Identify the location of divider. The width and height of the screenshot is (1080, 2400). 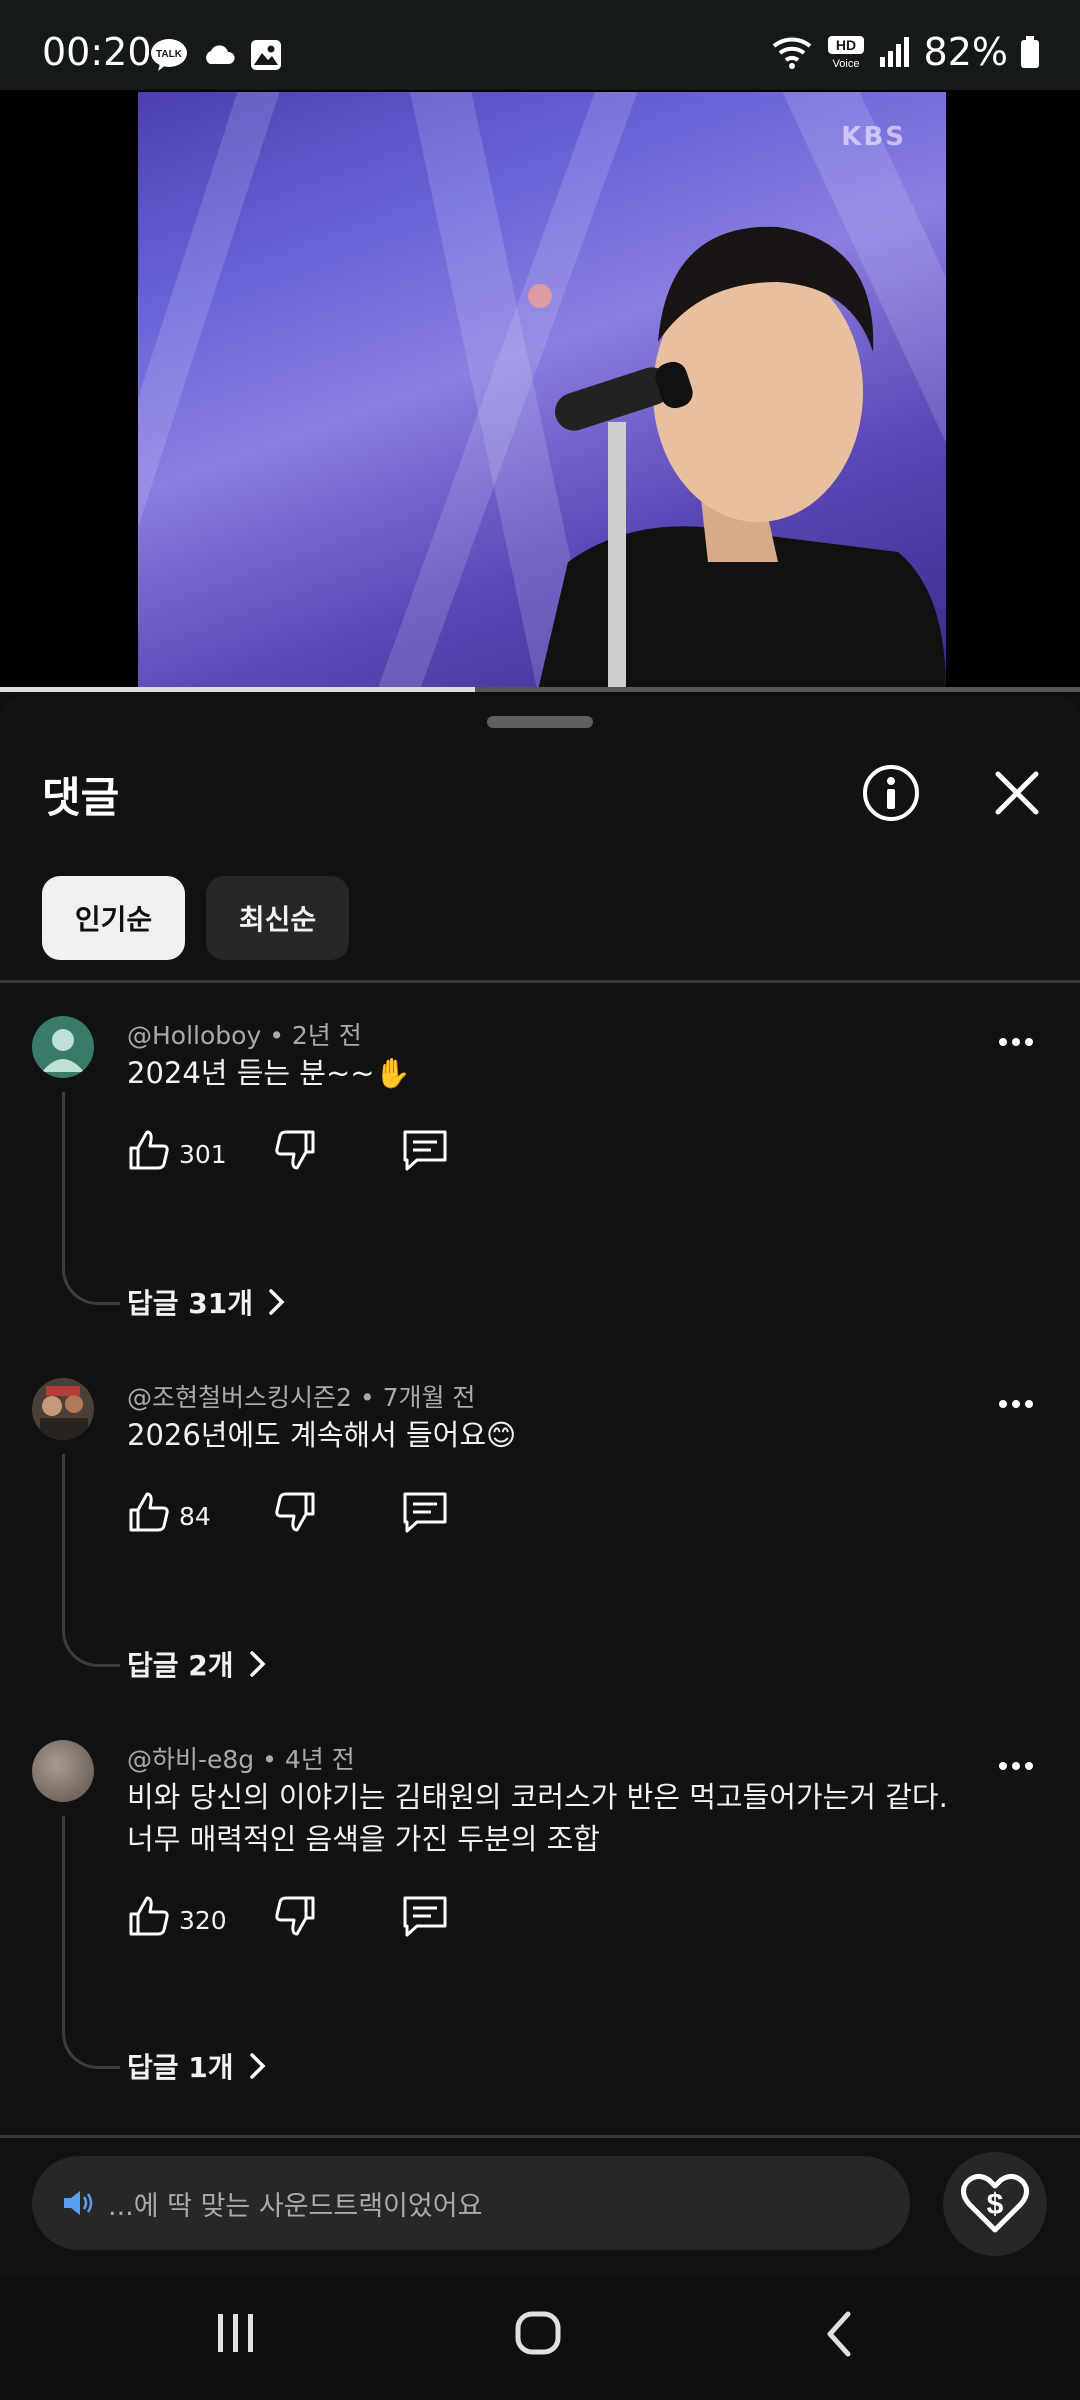
(540, 981).